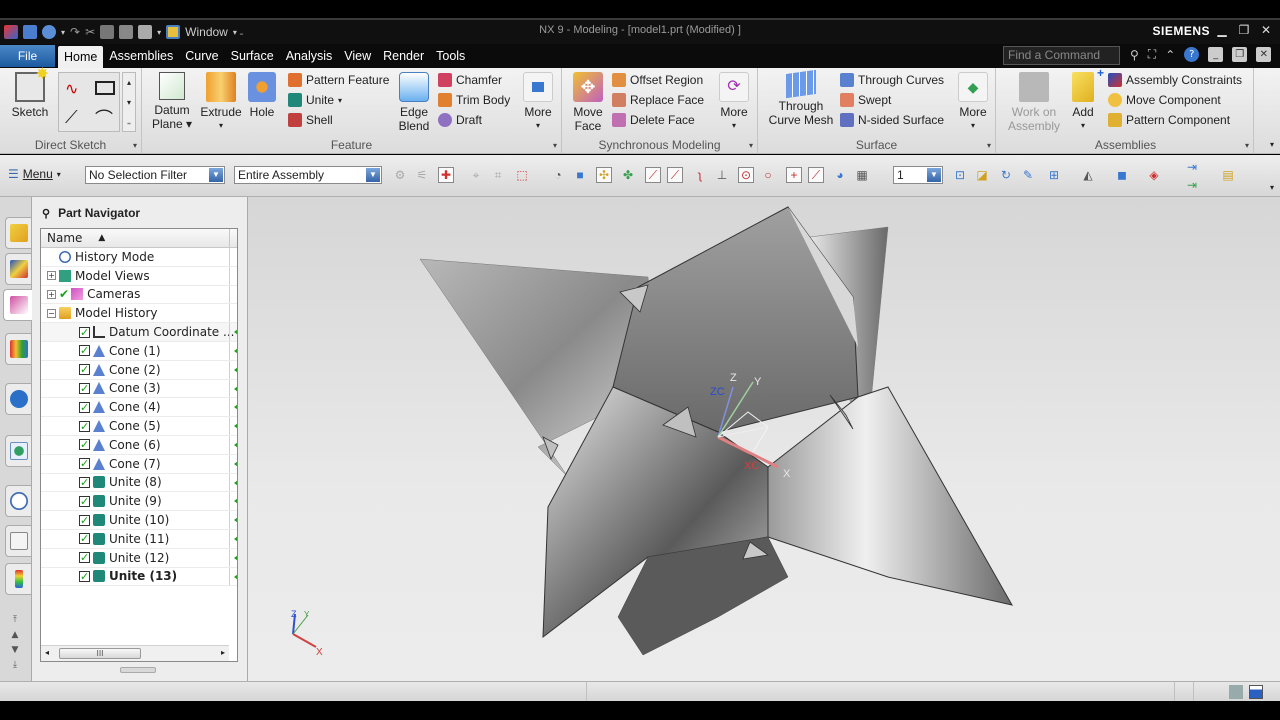  Describe the element at coordinates (18, 399) in the screenshot. I see `hd3d-tools-tab` at that location.